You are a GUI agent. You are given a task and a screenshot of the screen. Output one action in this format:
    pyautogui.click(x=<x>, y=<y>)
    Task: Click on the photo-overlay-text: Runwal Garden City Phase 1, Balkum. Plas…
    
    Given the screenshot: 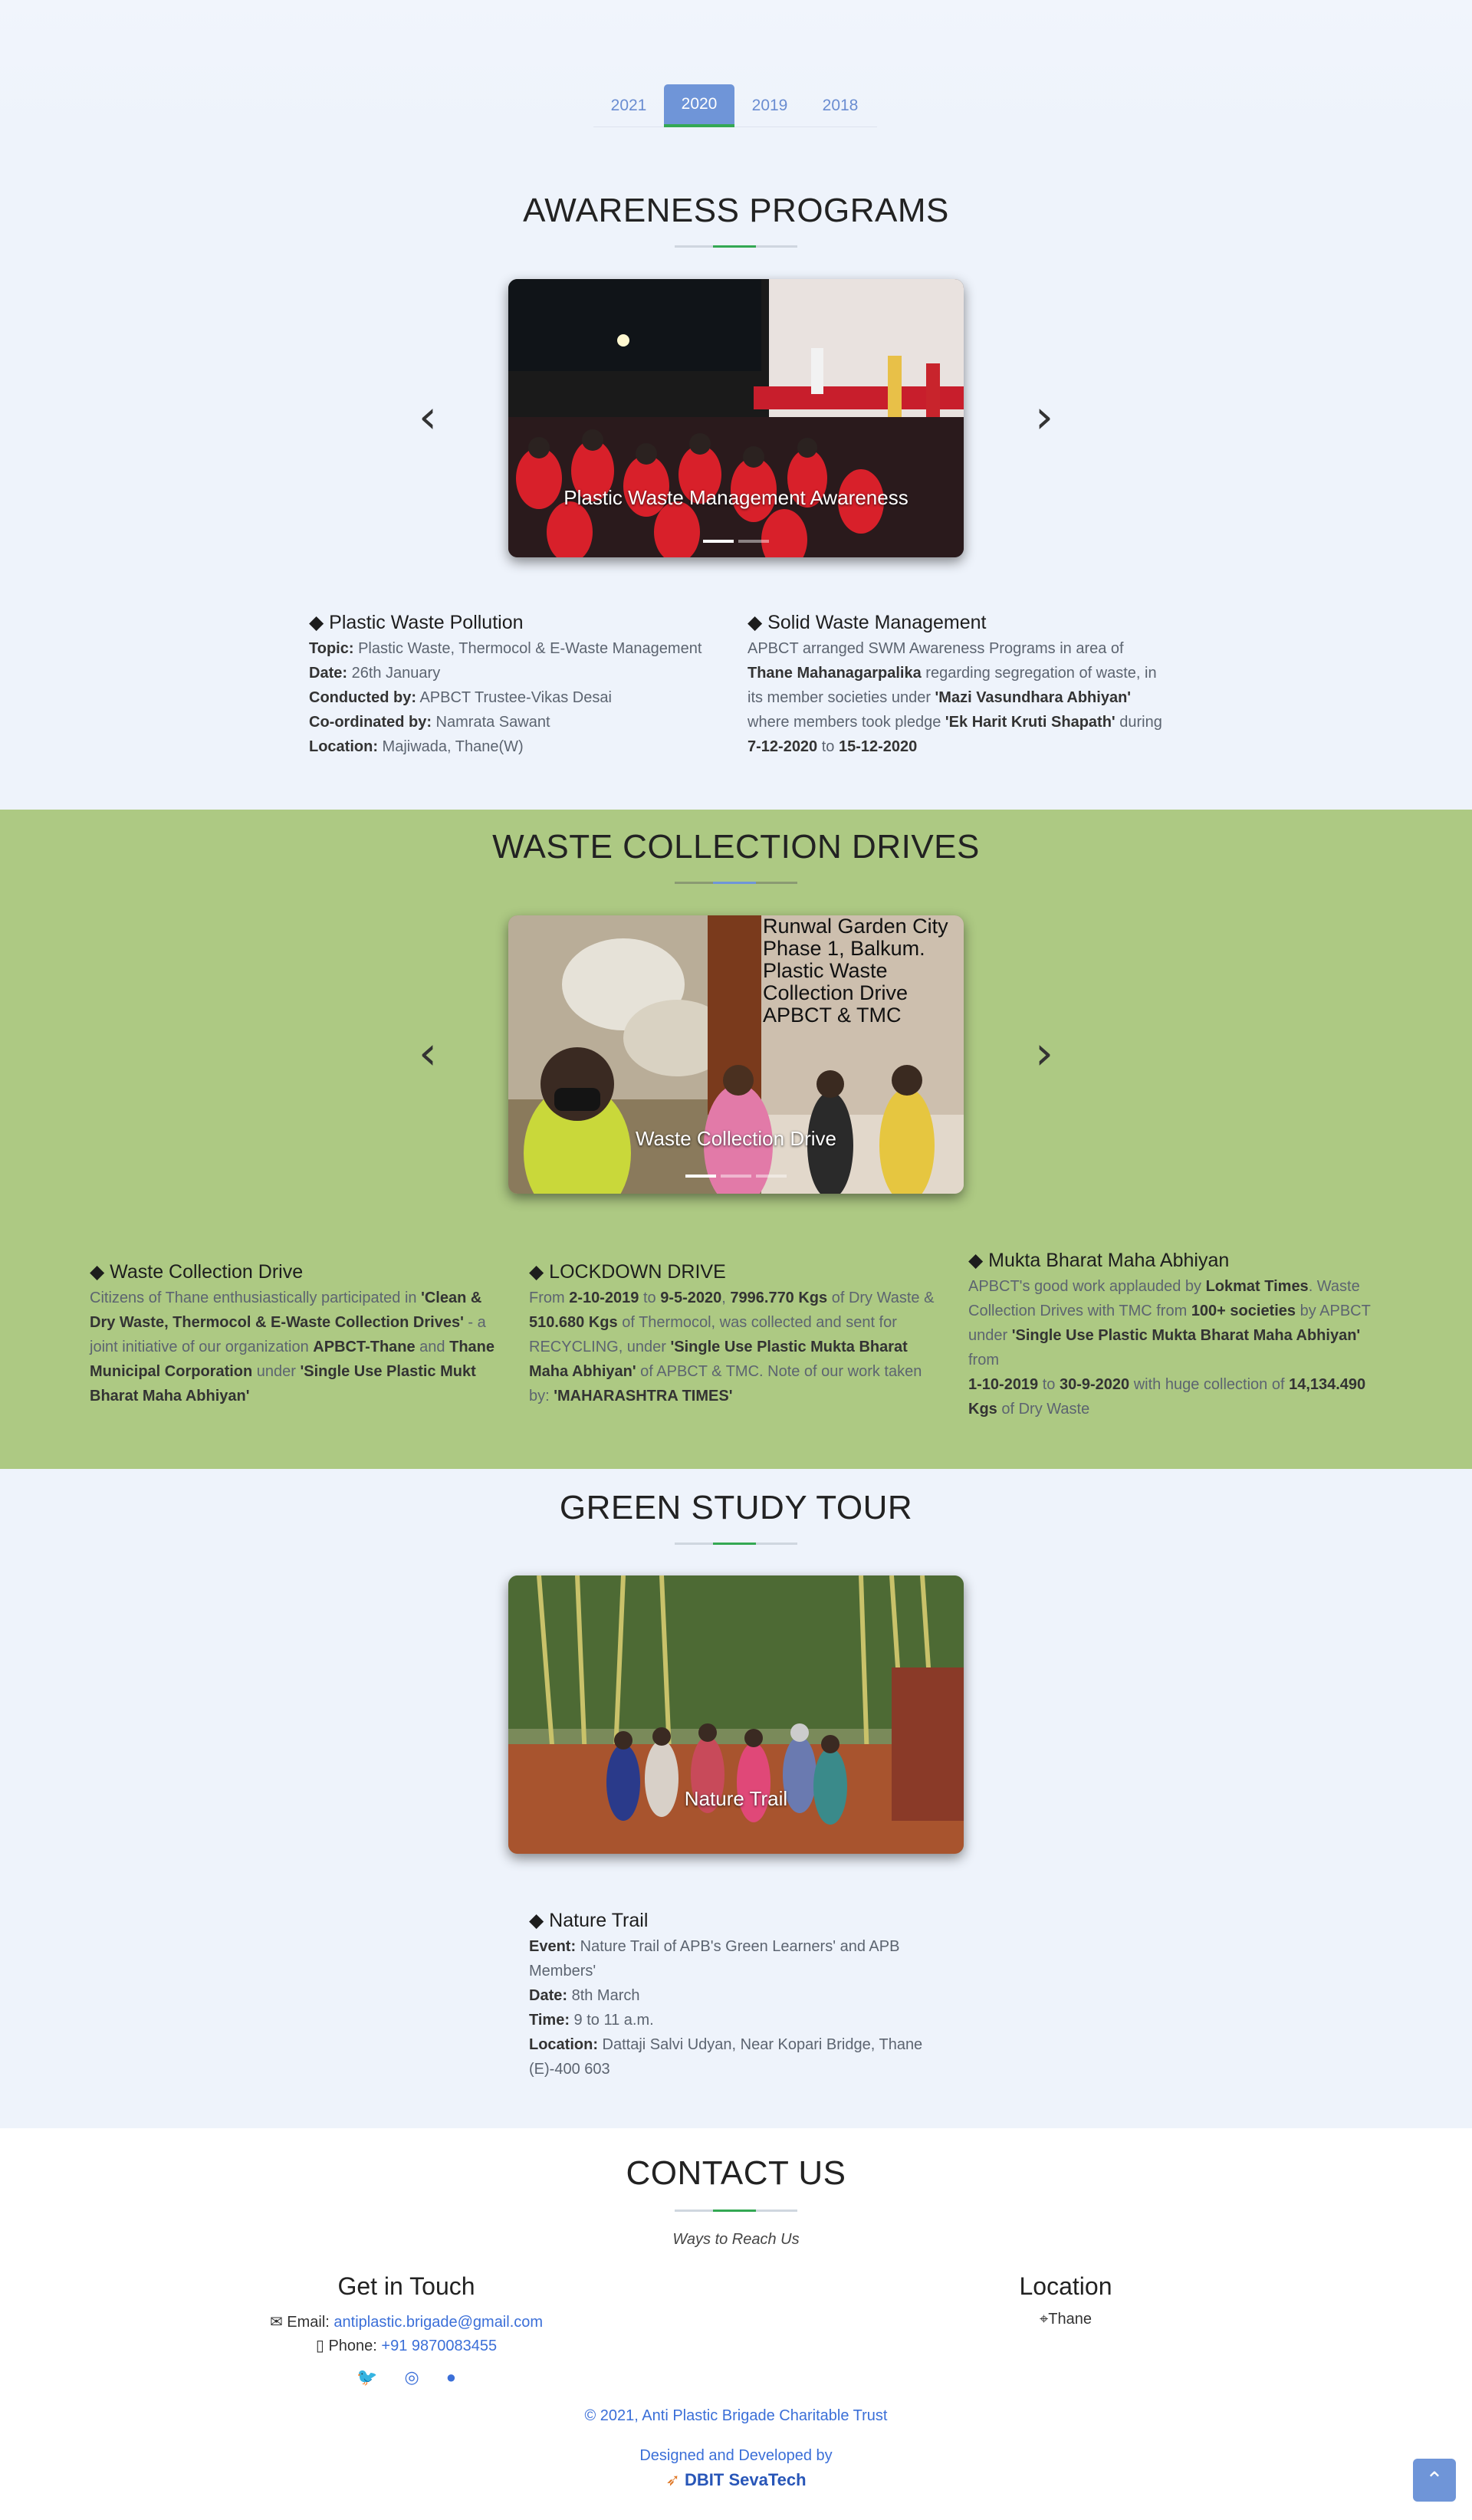 What is the action you would take?
    pyautogui.click(x=855, y=971)
    